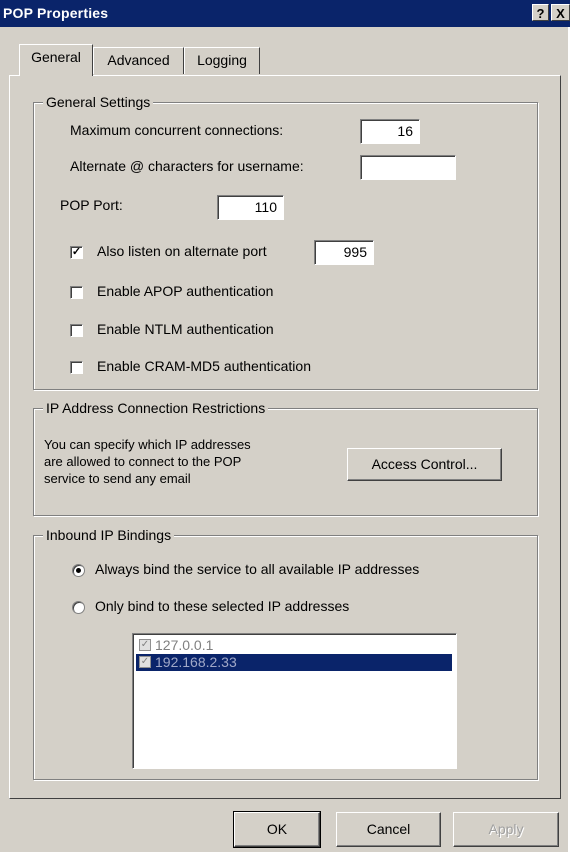 This screenshot has height=852, width=570. I want to click on bind-selected-radio, so click(78, 607).